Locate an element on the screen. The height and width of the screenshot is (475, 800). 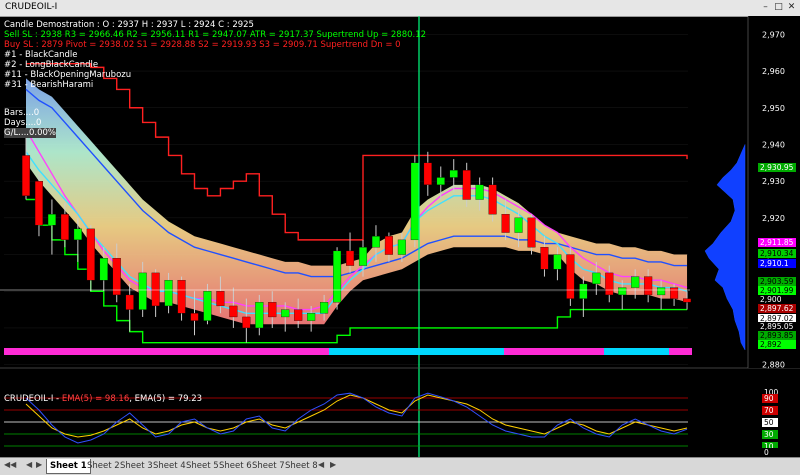
scroll-left-icon: ◀ is located at coordinates (321, 464).